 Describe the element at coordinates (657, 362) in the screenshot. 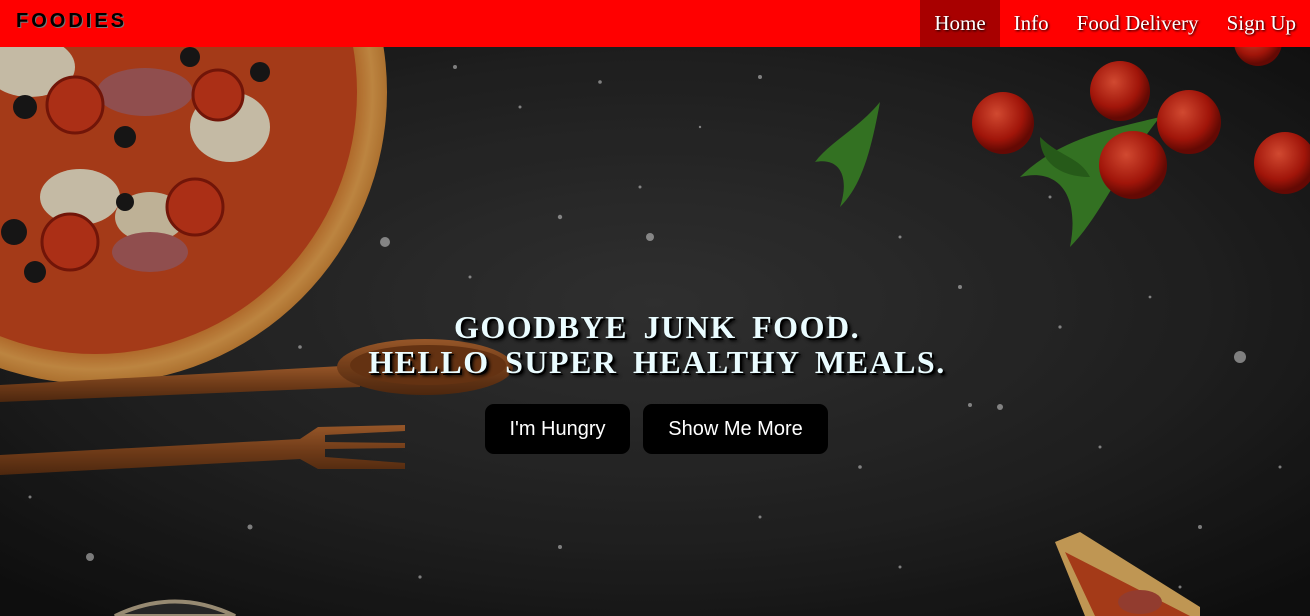

I see `hero-headline-line-2: HELLO SUPER HEALTHY MEALS.` at that location.